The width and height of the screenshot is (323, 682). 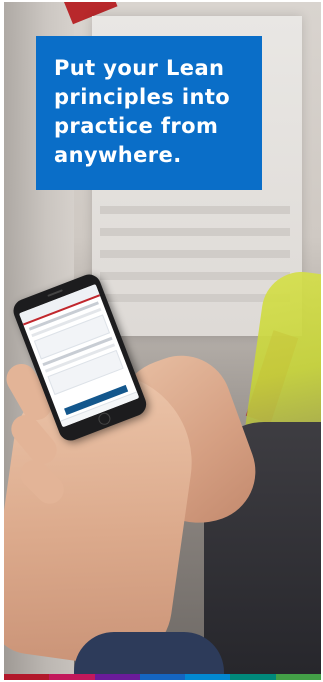 What do you see at coordinates (195, 254) in the screenshot?
I see `background-board-rows` at bounding box center [195, 254].